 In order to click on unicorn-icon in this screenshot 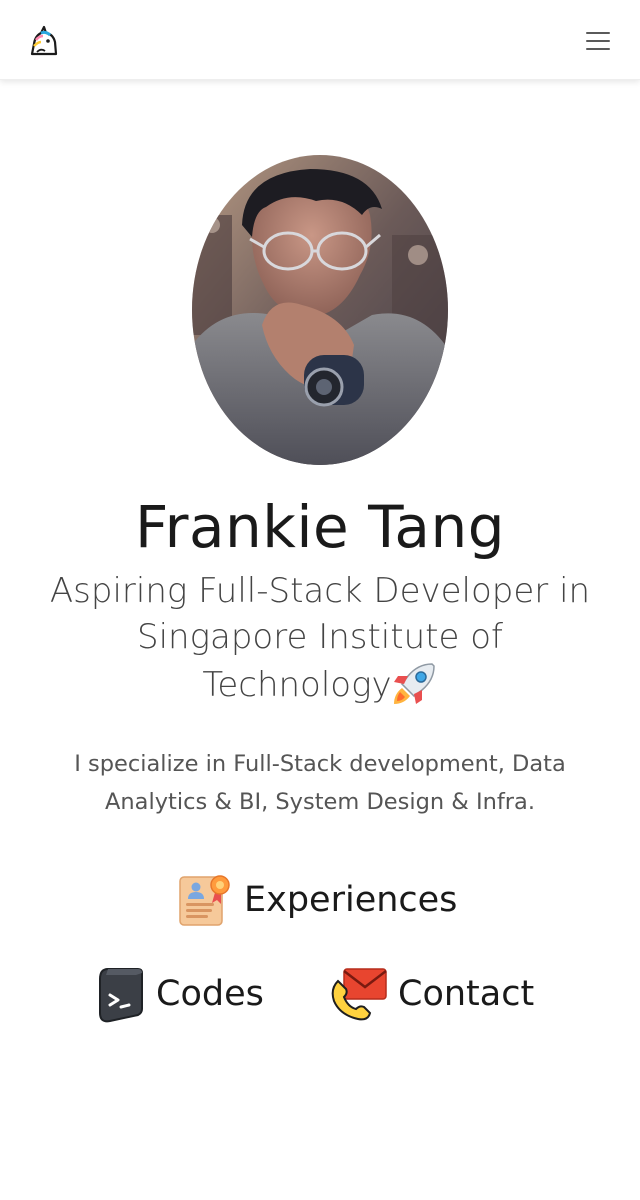, I will do `click(44, 40)`.